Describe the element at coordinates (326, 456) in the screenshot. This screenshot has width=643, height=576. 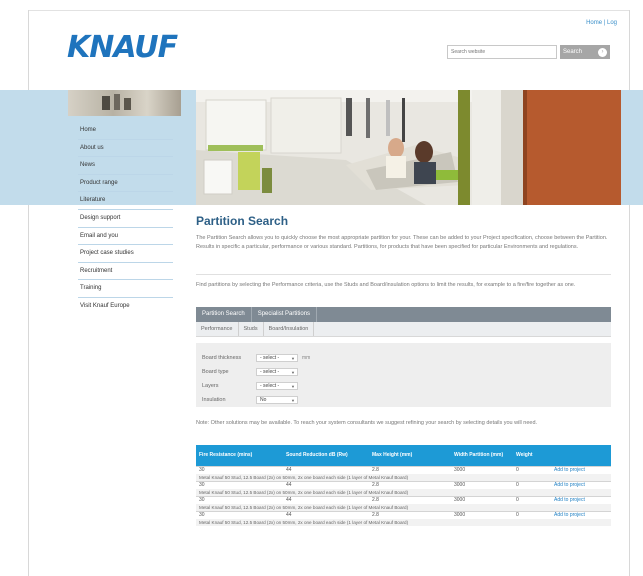
I see `column-header-sound-reduction: Sound Reduction dB (Rw)` at that location.